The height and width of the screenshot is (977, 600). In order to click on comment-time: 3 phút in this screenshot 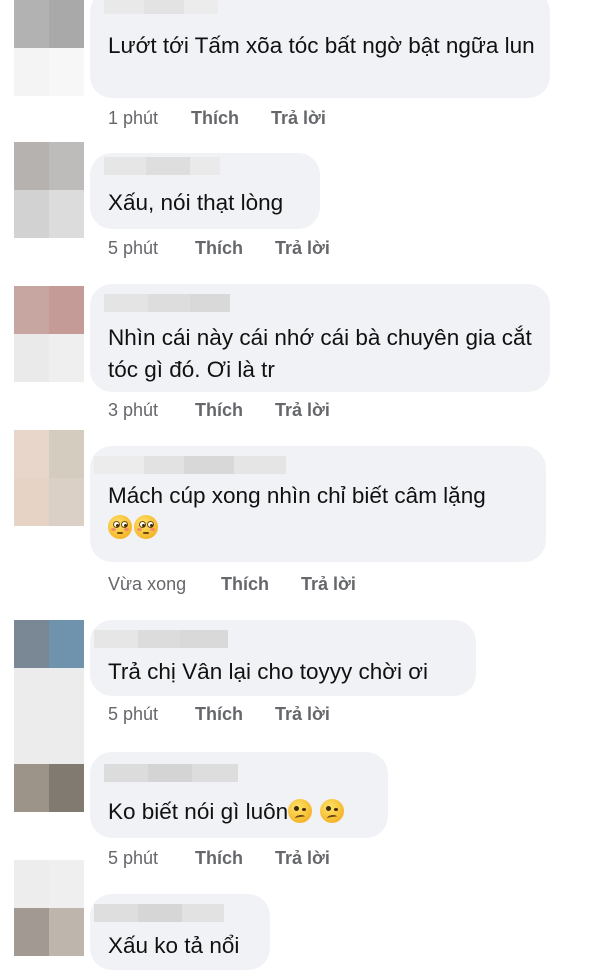, I will do `click(133, 410)`.